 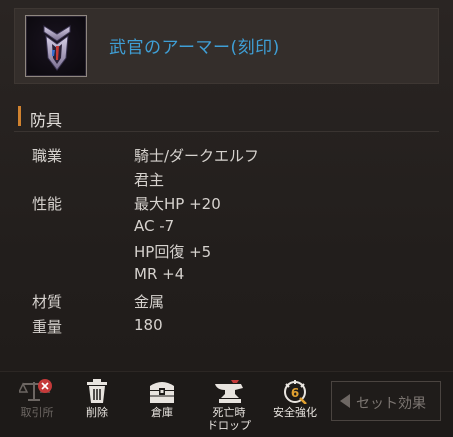 What do you see at coordinates (35, 390) in the screenshot?
I see `scales-disabled-icon` at bounding box center [35, 390].